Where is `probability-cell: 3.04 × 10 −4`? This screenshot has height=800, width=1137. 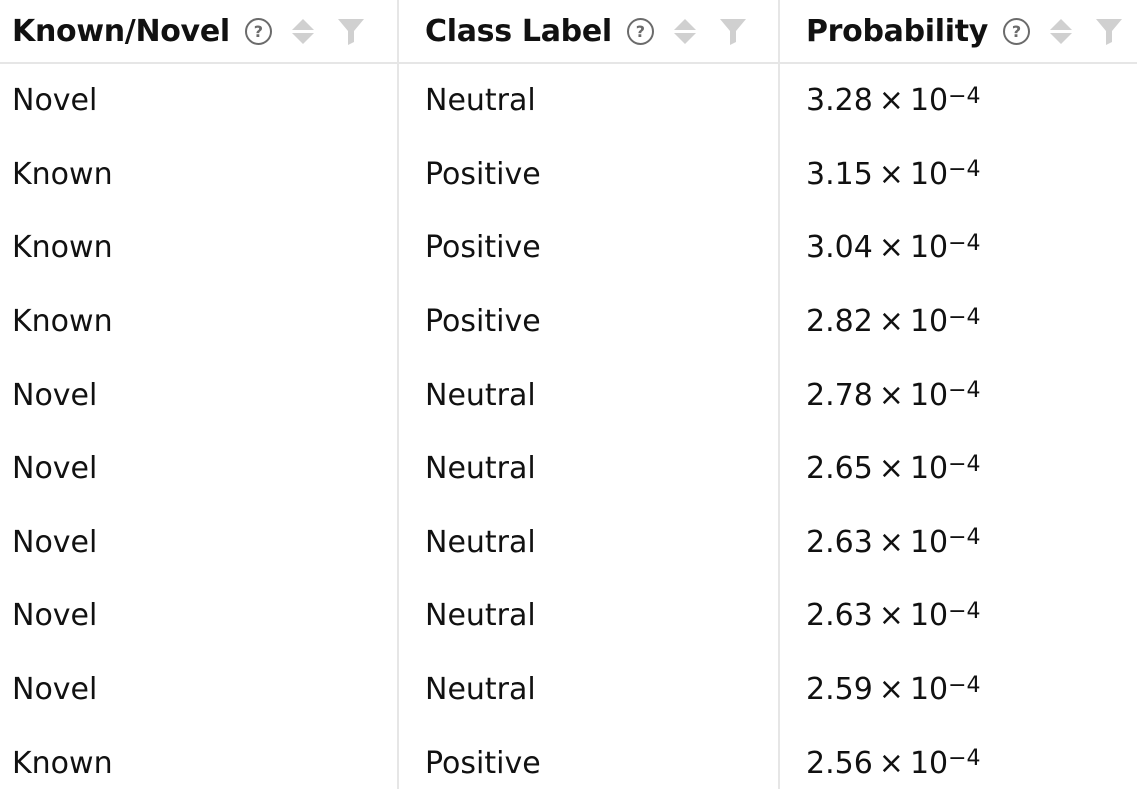
probability-cell: 3.04 × 10 −4 is located at coordinates (893, 248).